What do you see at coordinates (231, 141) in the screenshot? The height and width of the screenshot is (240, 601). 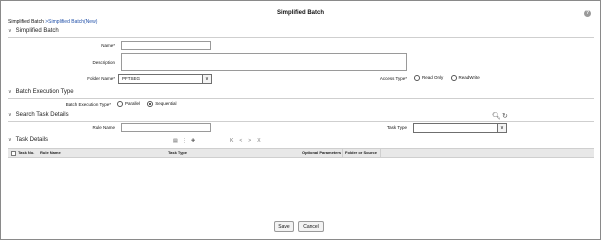 I see `first-page-button: K` at bounding box center [231, 141].